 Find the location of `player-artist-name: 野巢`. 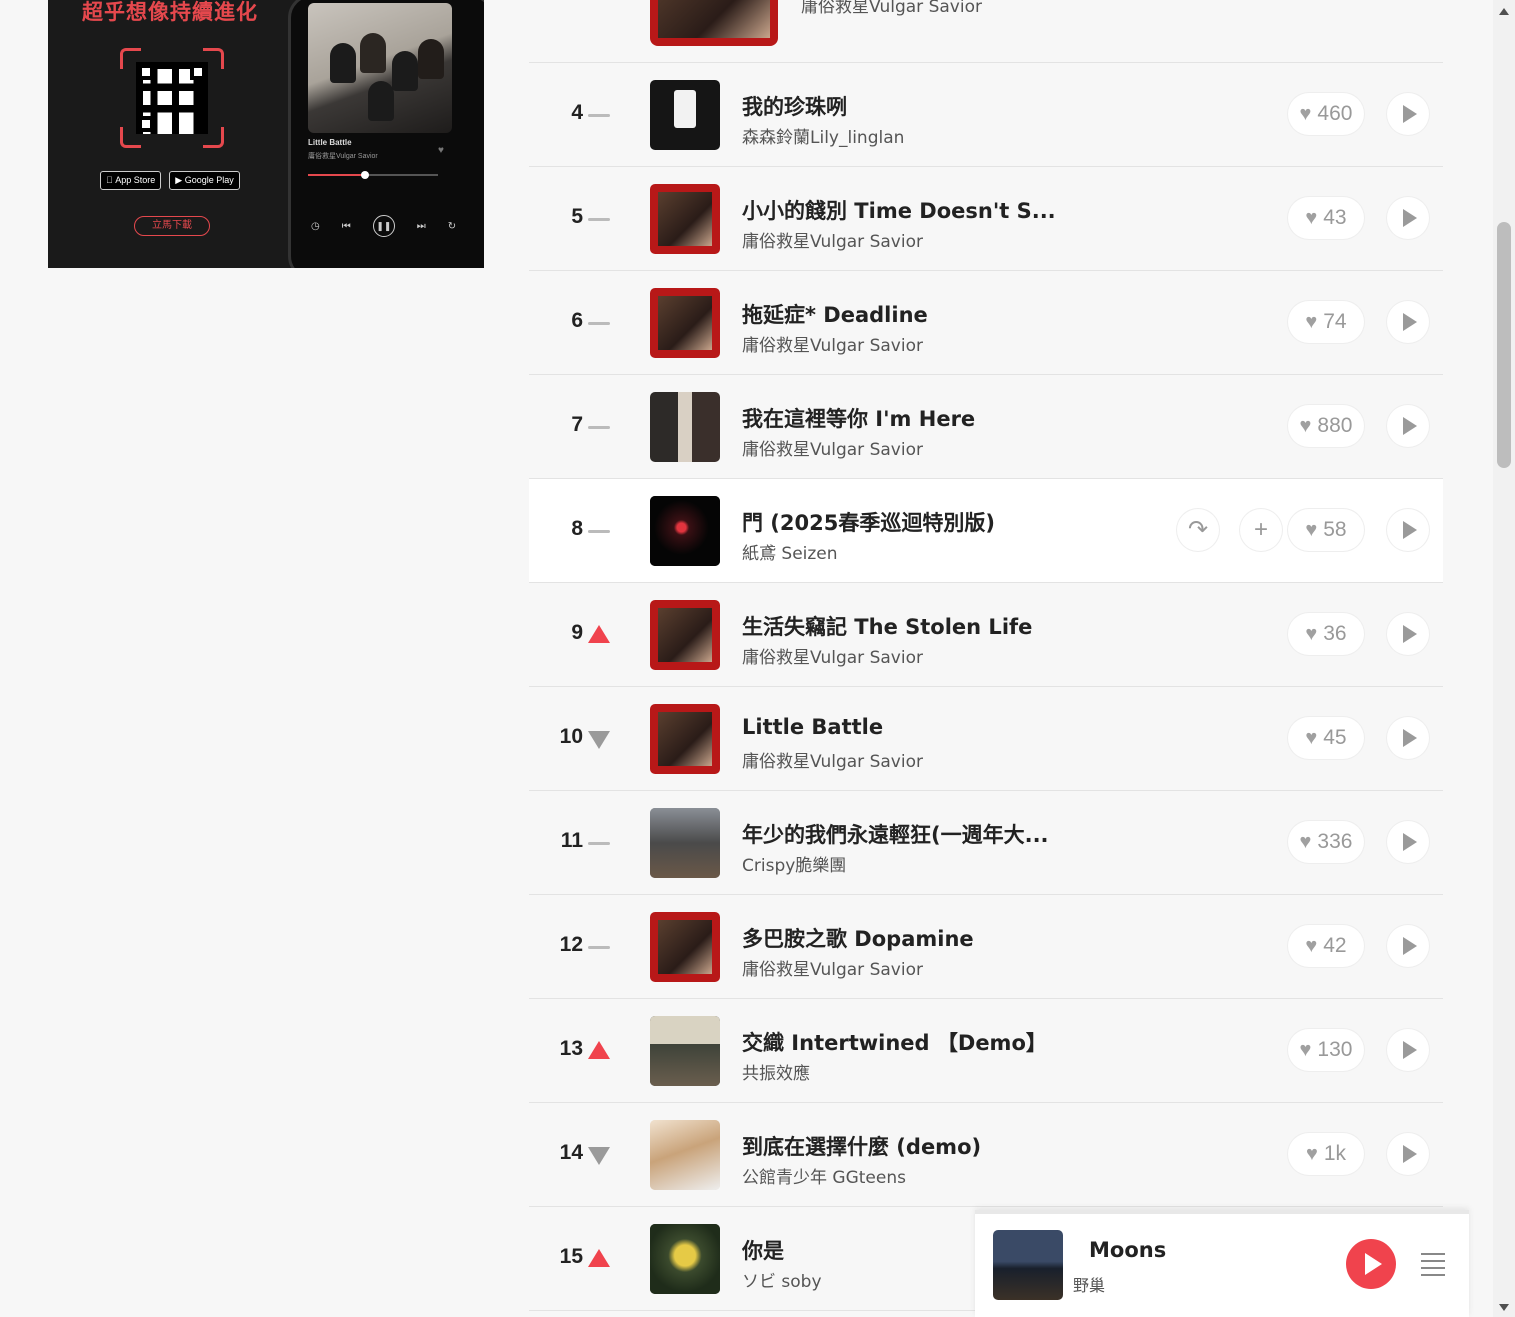

player-artist-name: 野巢 is located at coordinates (1089, 1284).